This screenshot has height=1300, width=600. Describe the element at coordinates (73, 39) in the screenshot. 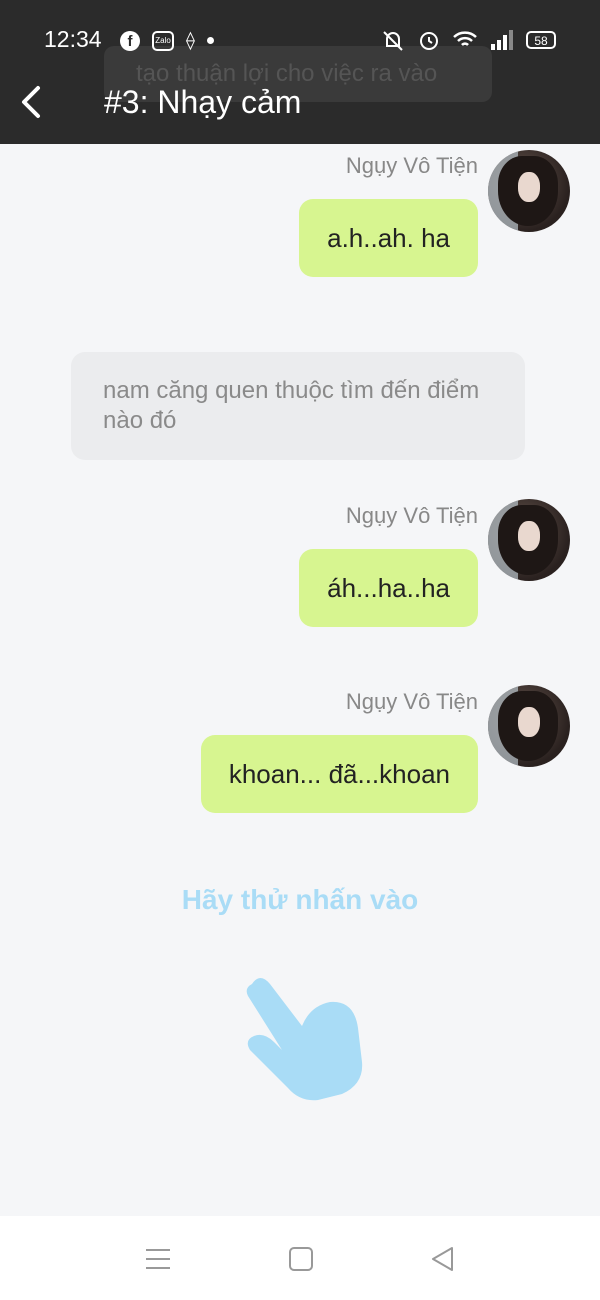

I see `status-time: 12:34` at that location.